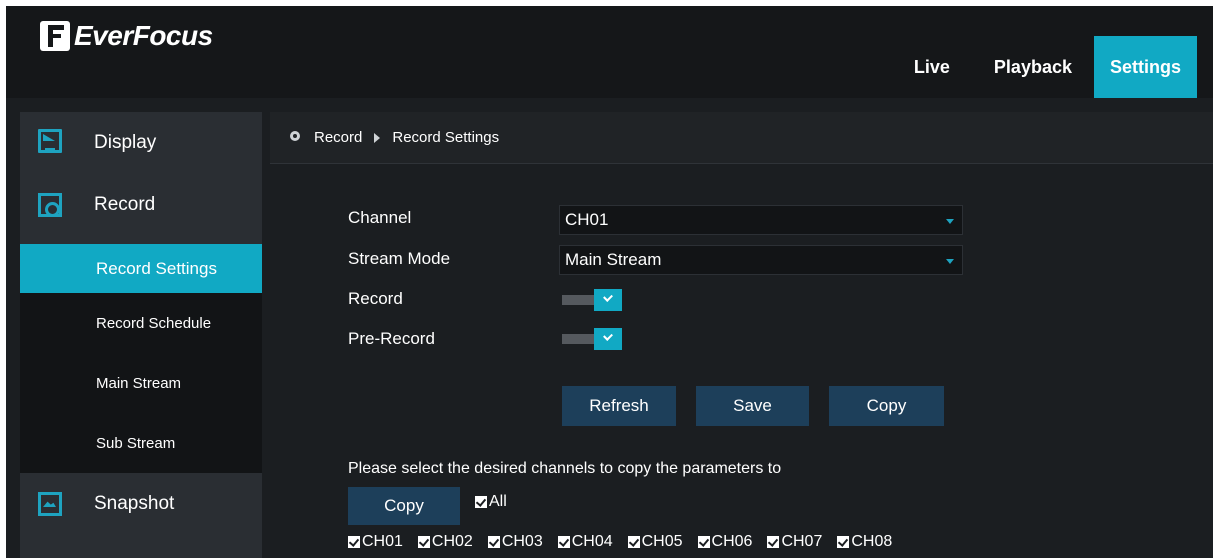 This screenshot has height=558, width=1213. What do you see at coordinates (886, 406) in the screenshot?
I see `copy-button: Copy` at bounding box center [886, 406].